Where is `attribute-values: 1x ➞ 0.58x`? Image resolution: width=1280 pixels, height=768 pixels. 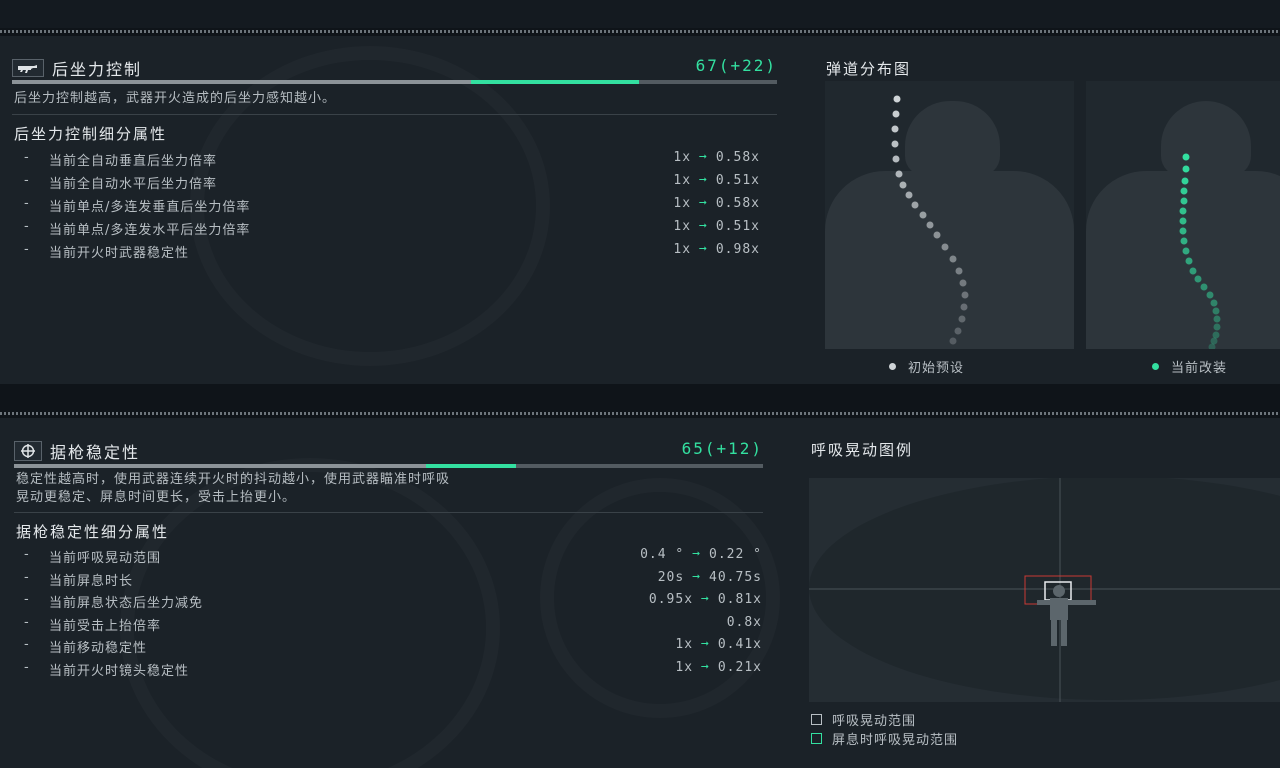
attribute-values: 1x ➞ 0.58x is located at coordinates (716, 203).